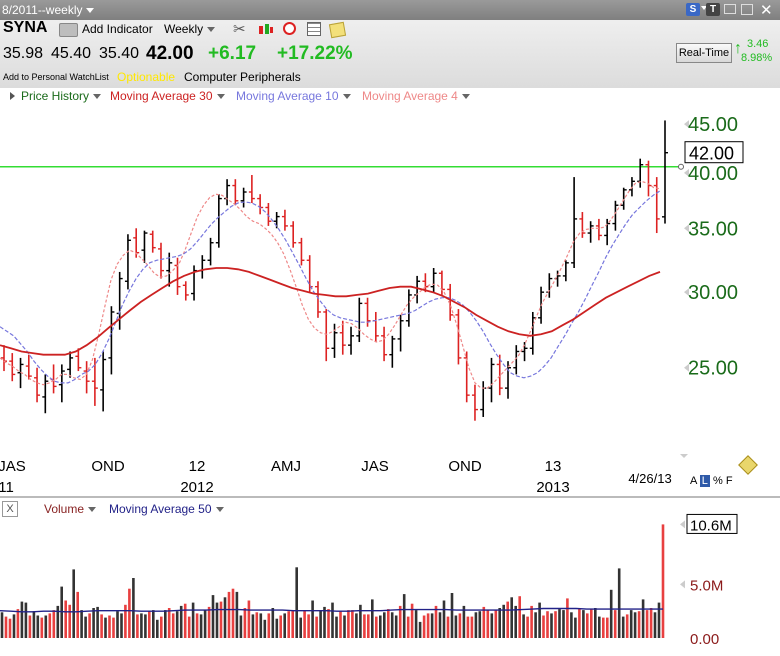 This screenshot has height=656, width=780. What do you see at coordinates (266, 30) in the screenshot?
I see `candlestick-icon` at bounding box center [266, 30].